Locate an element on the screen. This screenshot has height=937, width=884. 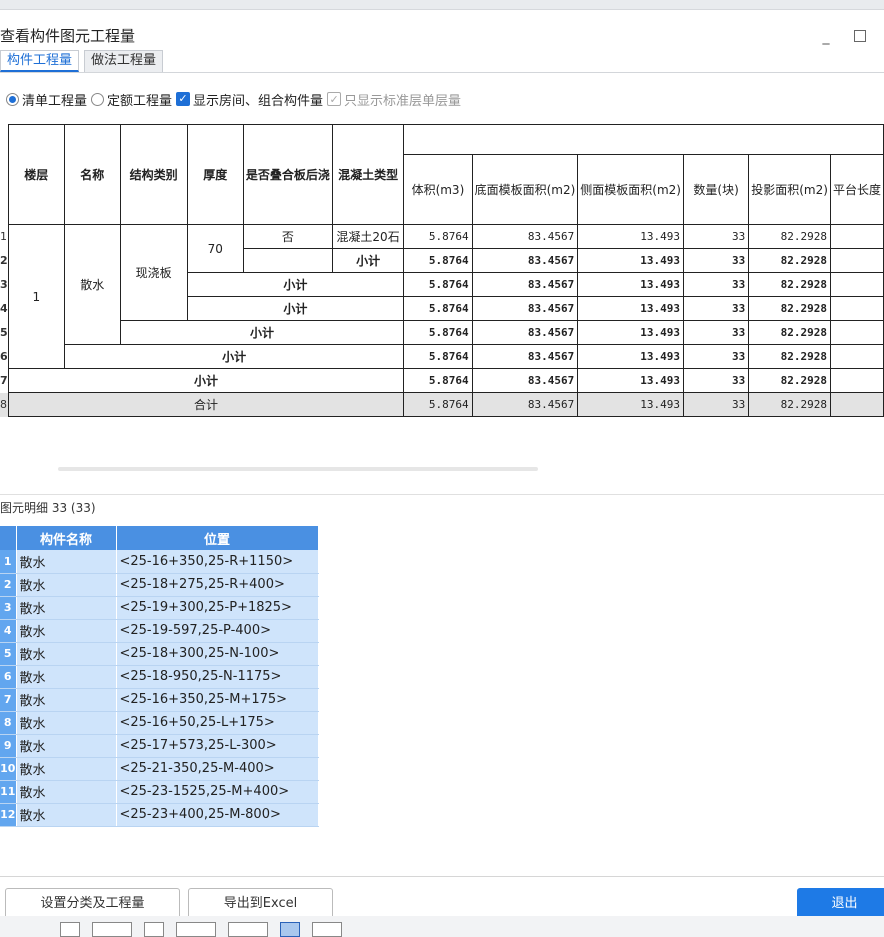
background-toolbar is located at coordinates (442, 926).